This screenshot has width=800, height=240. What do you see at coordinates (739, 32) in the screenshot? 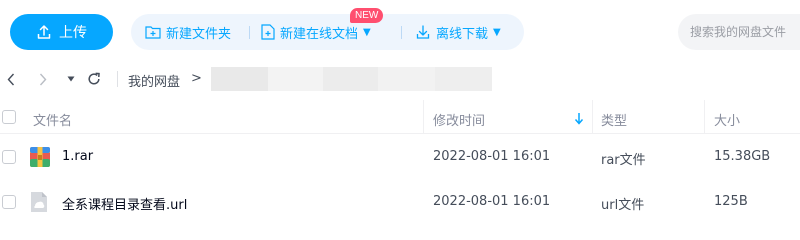
I see `search-input` at bounding box center [739, 32].